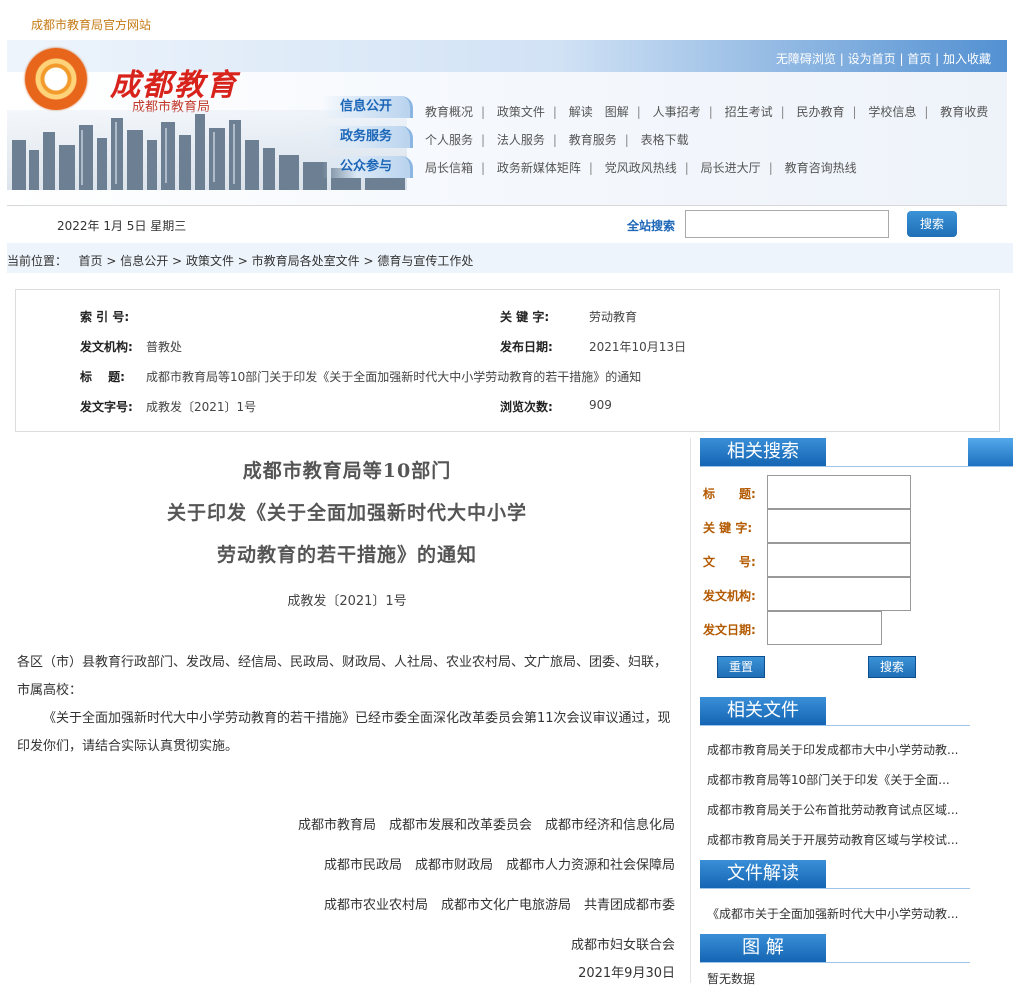 Image resolution: width=1013 pixels, height=987 pixels. What do you see at coordinates (990, 452) in the screenshot?
I see `header-tail` at bounding box center [990, 452].